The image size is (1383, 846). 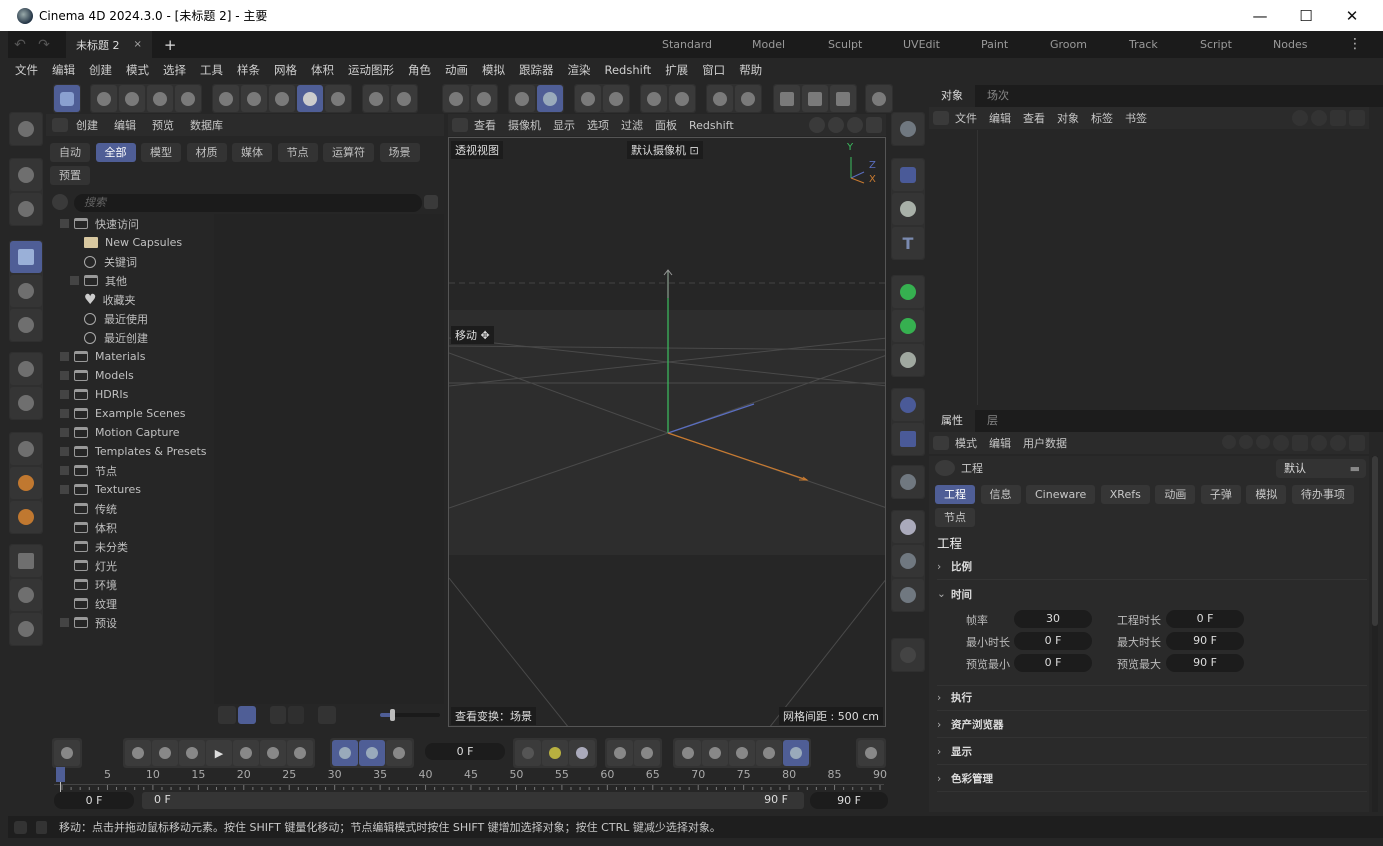 I want to click on group-color-management: › 色彩管理, so click(x=1152, y=779).